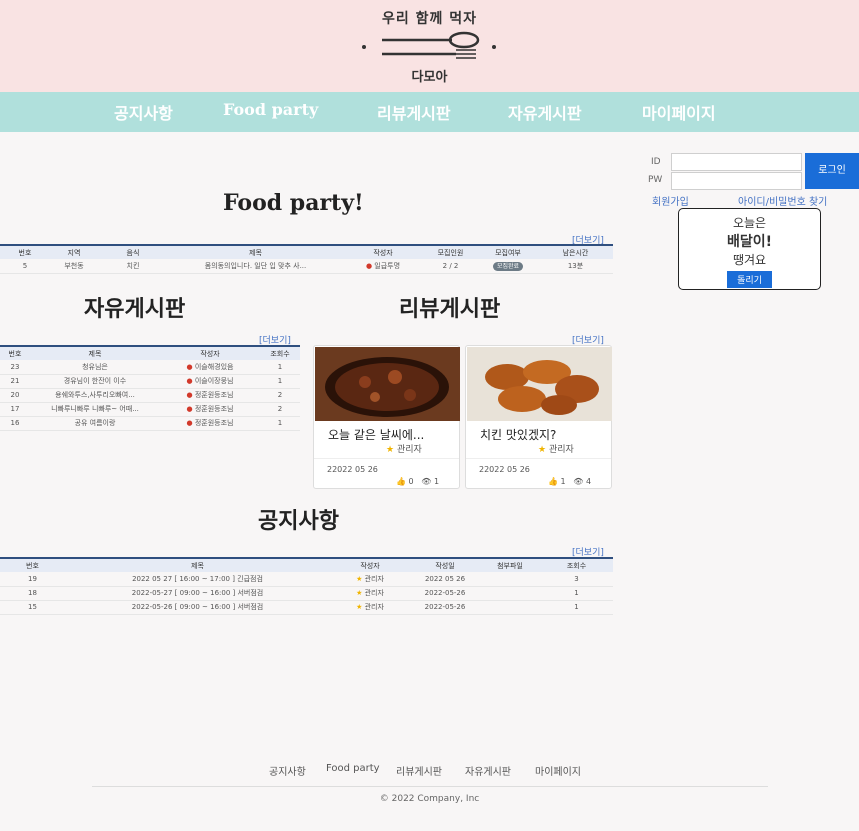 This screenshot has height=831, width=859. I want to click on footer-divider, so click(430, 786).